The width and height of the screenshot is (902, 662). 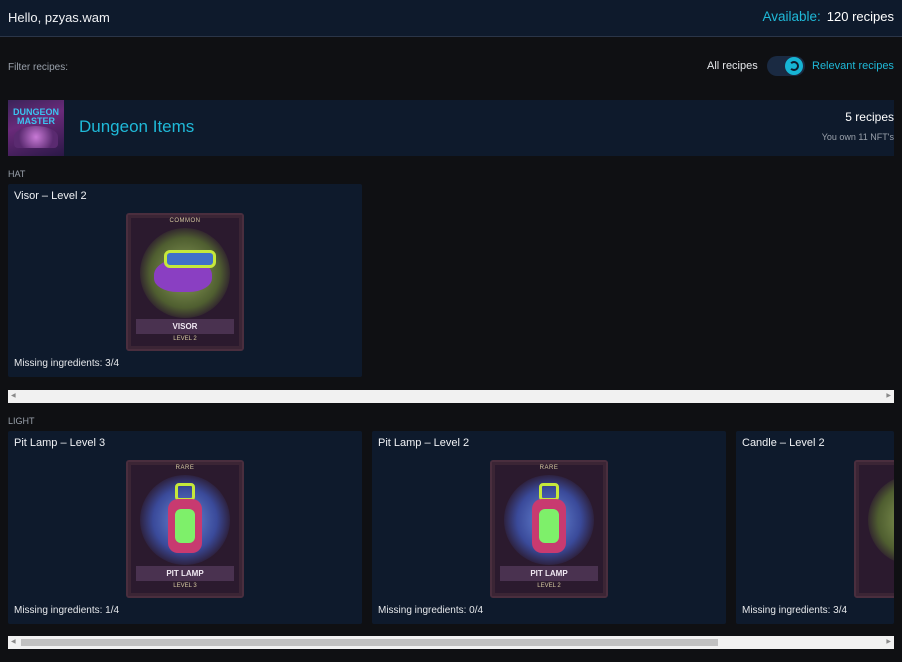 I want to click on recipe-title: Visor – Level 2, so click(x=50, y=196).